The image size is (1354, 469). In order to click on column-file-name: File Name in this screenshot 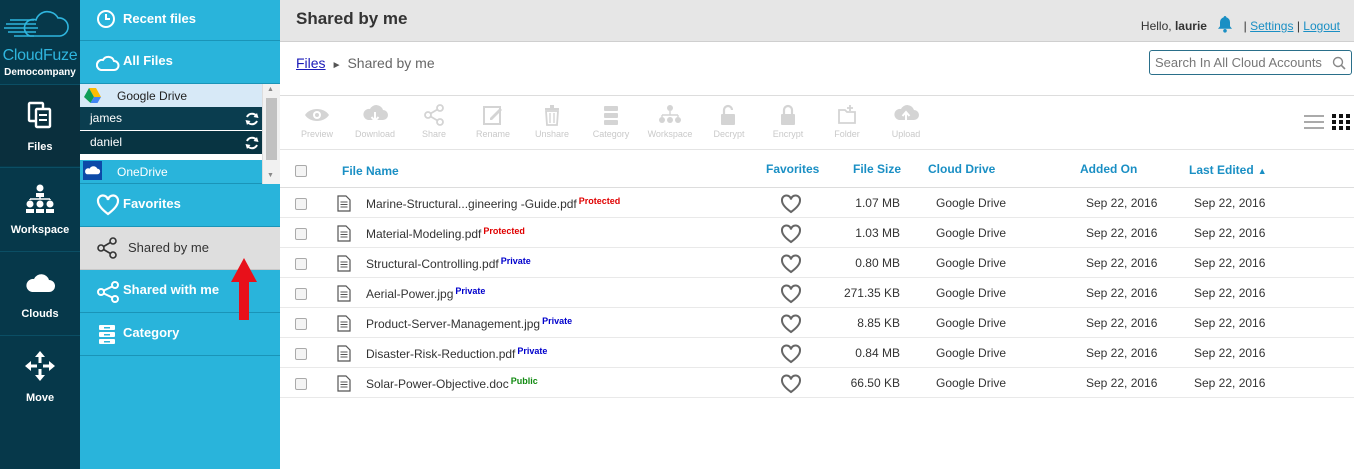, I will do `click(370, 171)`.